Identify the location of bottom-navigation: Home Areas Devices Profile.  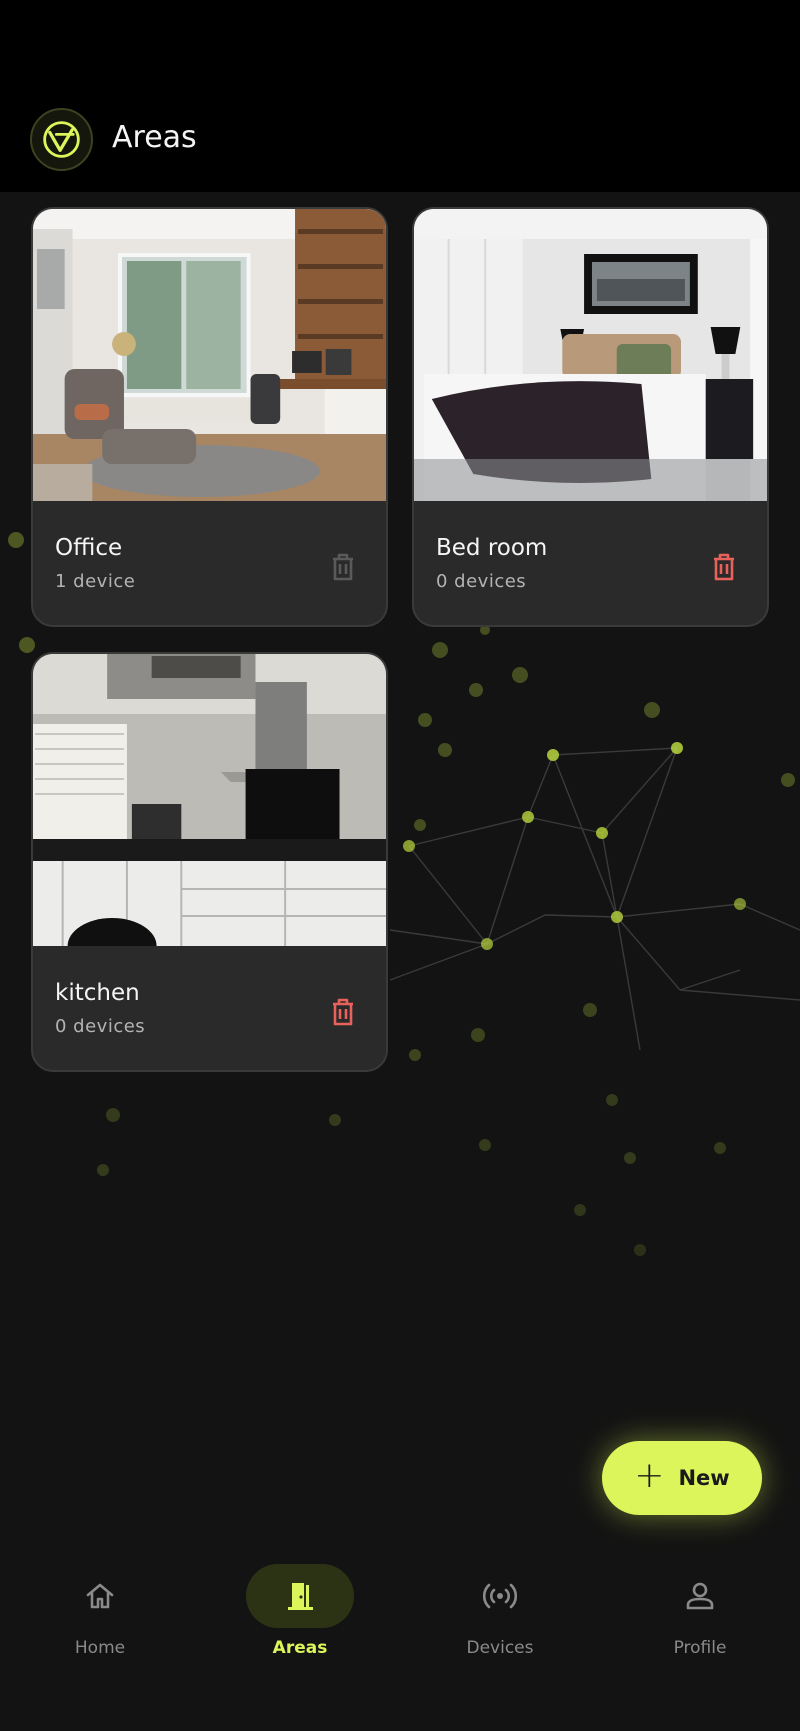
(400, 1639).